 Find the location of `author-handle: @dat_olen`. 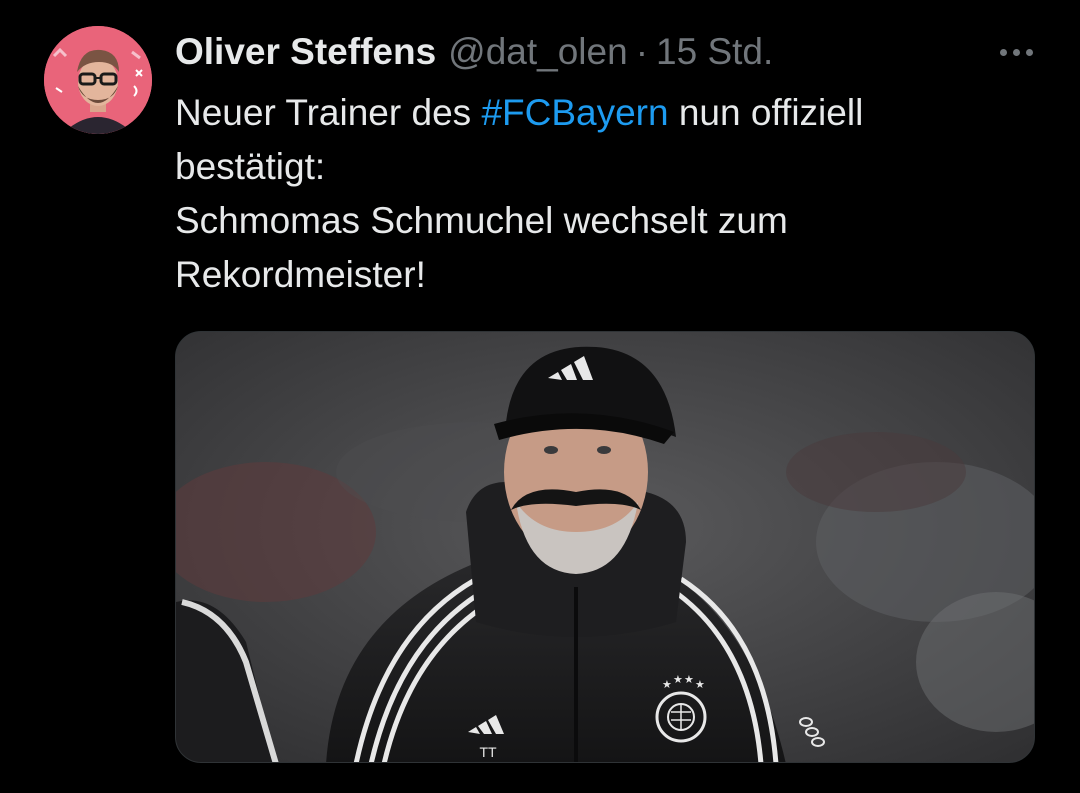

author-handle: @dat_olen is located at coordinates (538, 52).